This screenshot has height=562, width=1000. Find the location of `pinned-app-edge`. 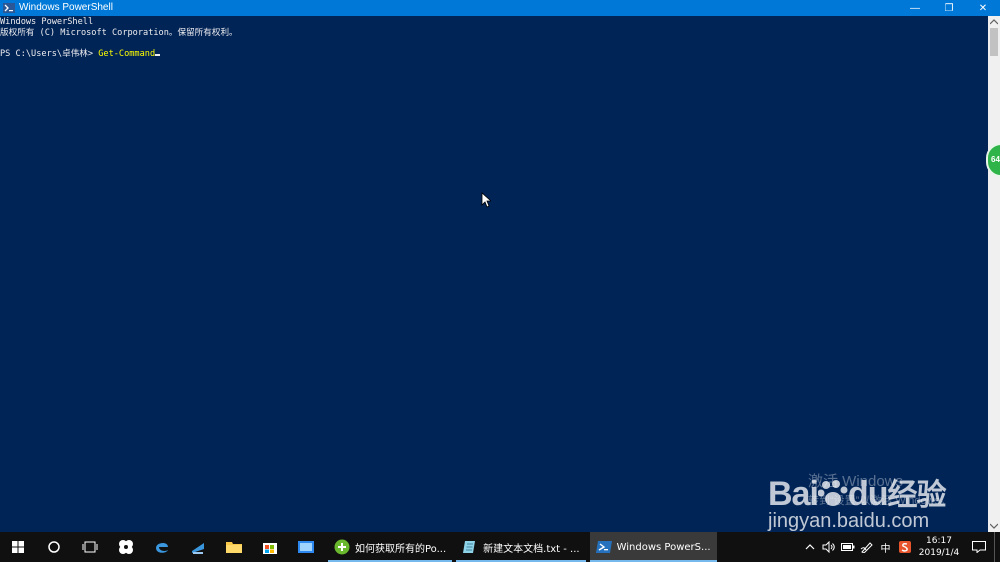

pinned-app-edge is located at coordinates (162, 547).